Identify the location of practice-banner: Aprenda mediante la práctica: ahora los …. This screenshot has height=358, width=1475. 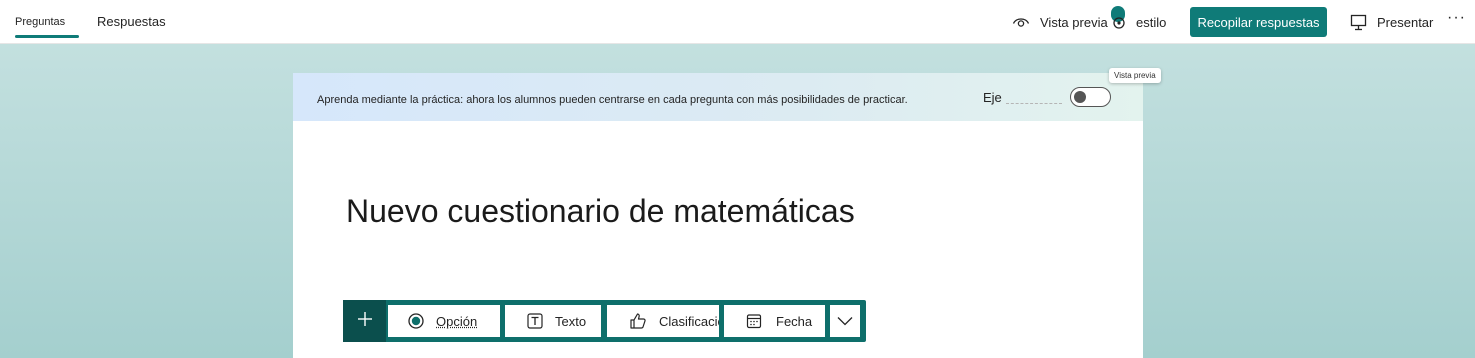
(718, 97).